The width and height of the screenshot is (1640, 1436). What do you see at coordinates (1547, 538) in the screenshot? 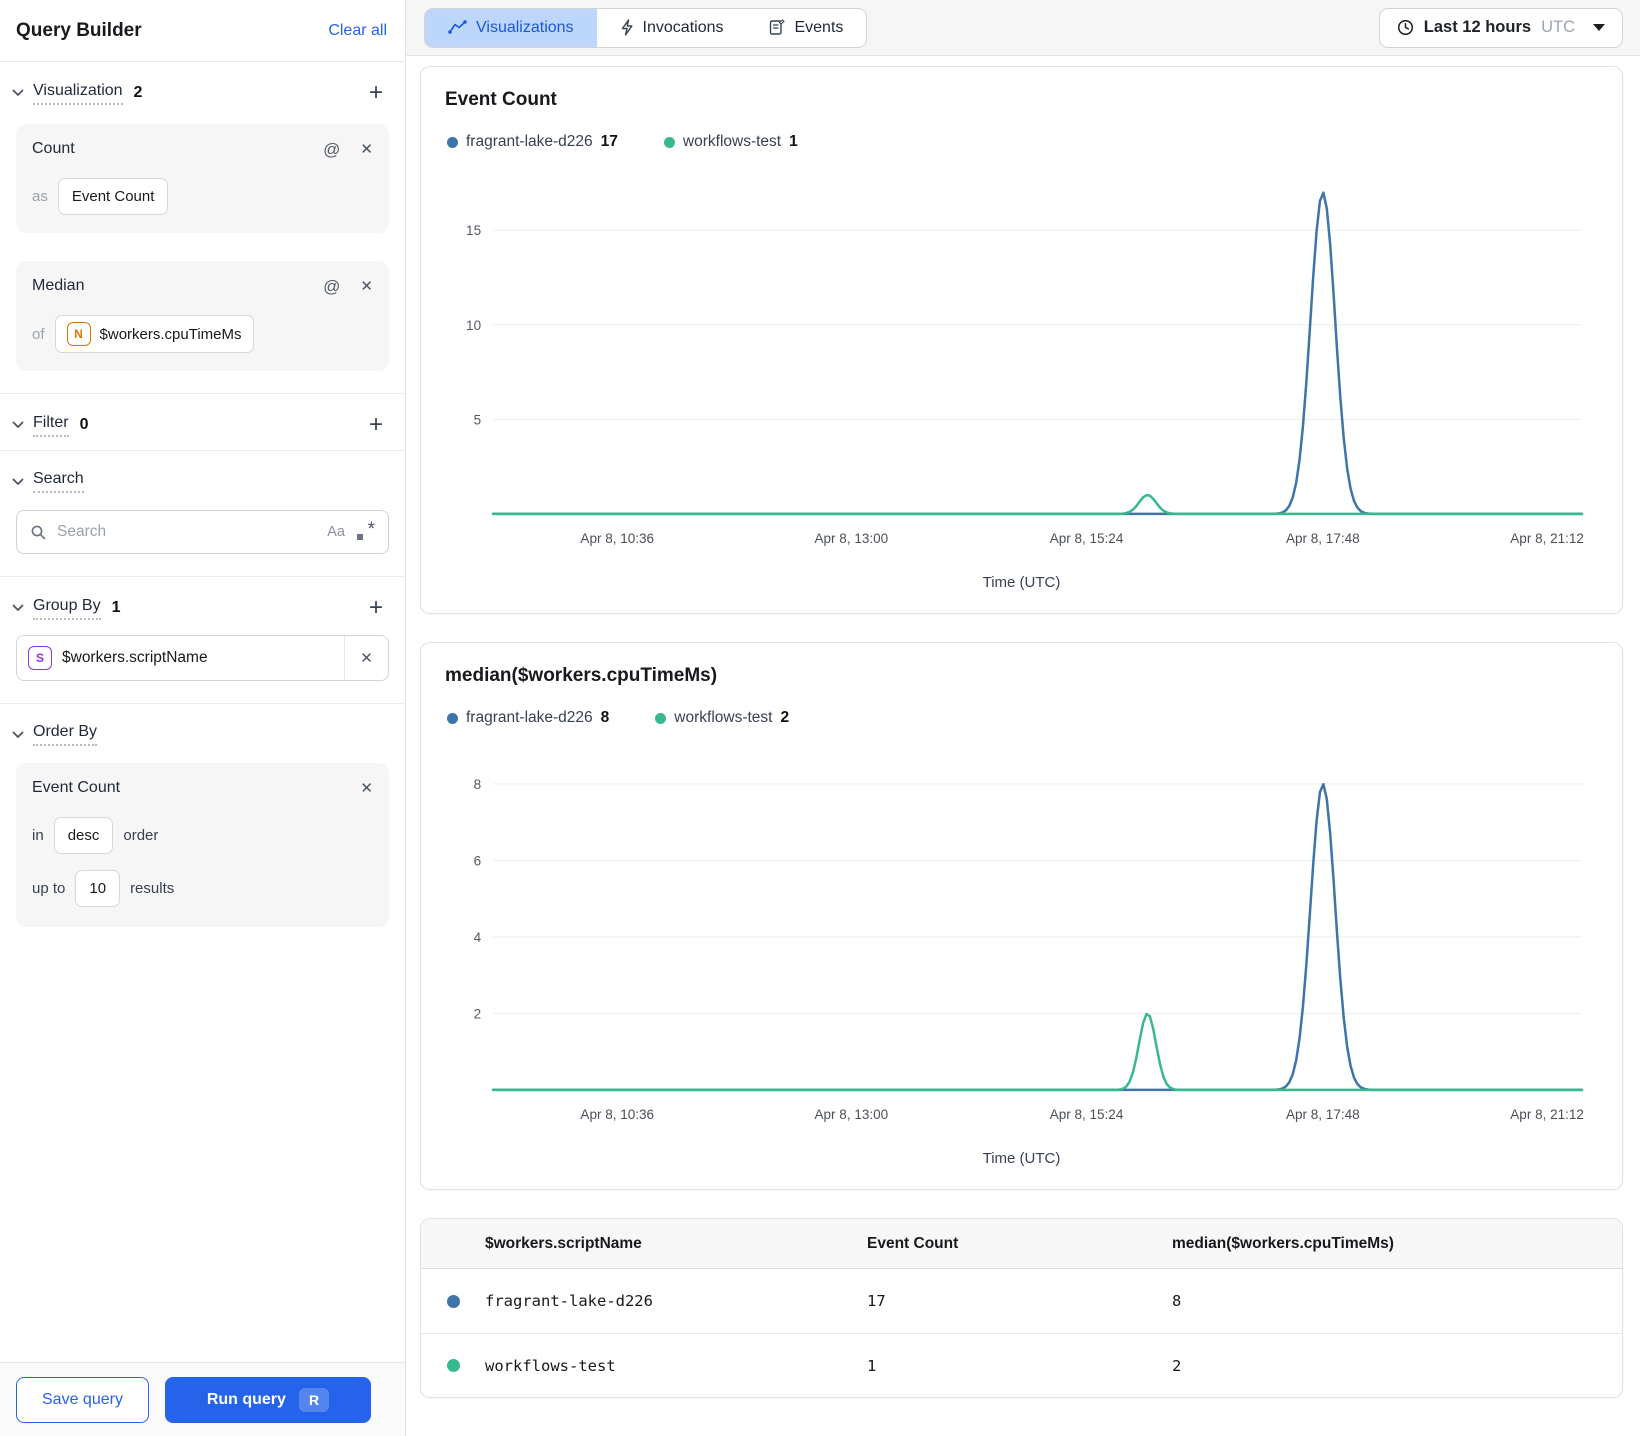
I see `svg-text: Apr 8, 21:12` at bounding box center [1547, 538].